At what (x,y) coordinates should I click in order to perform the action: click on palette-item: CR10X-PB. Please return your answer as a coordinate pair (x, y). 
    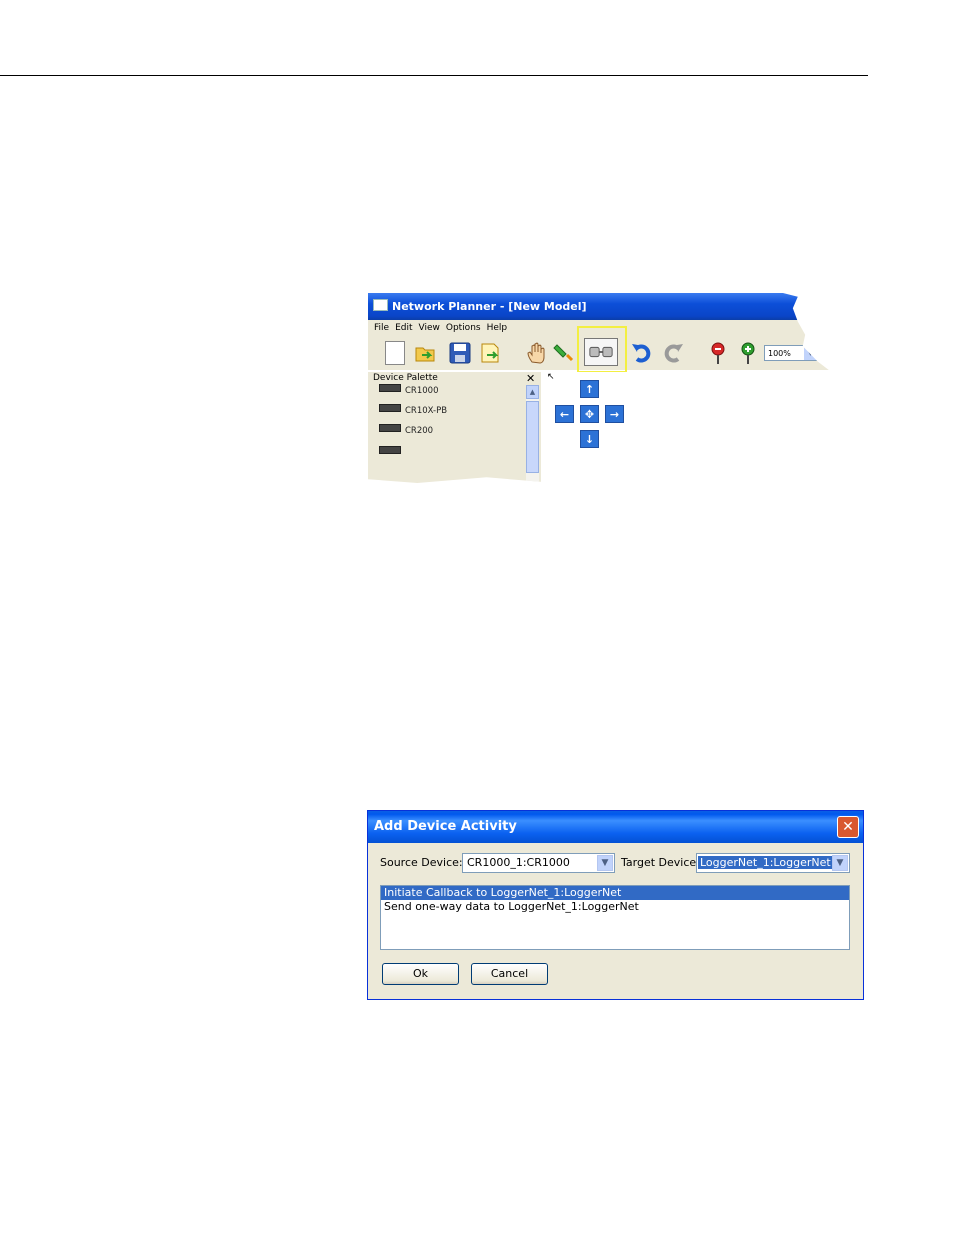
    Looking at the image, I should click on (413, 410).